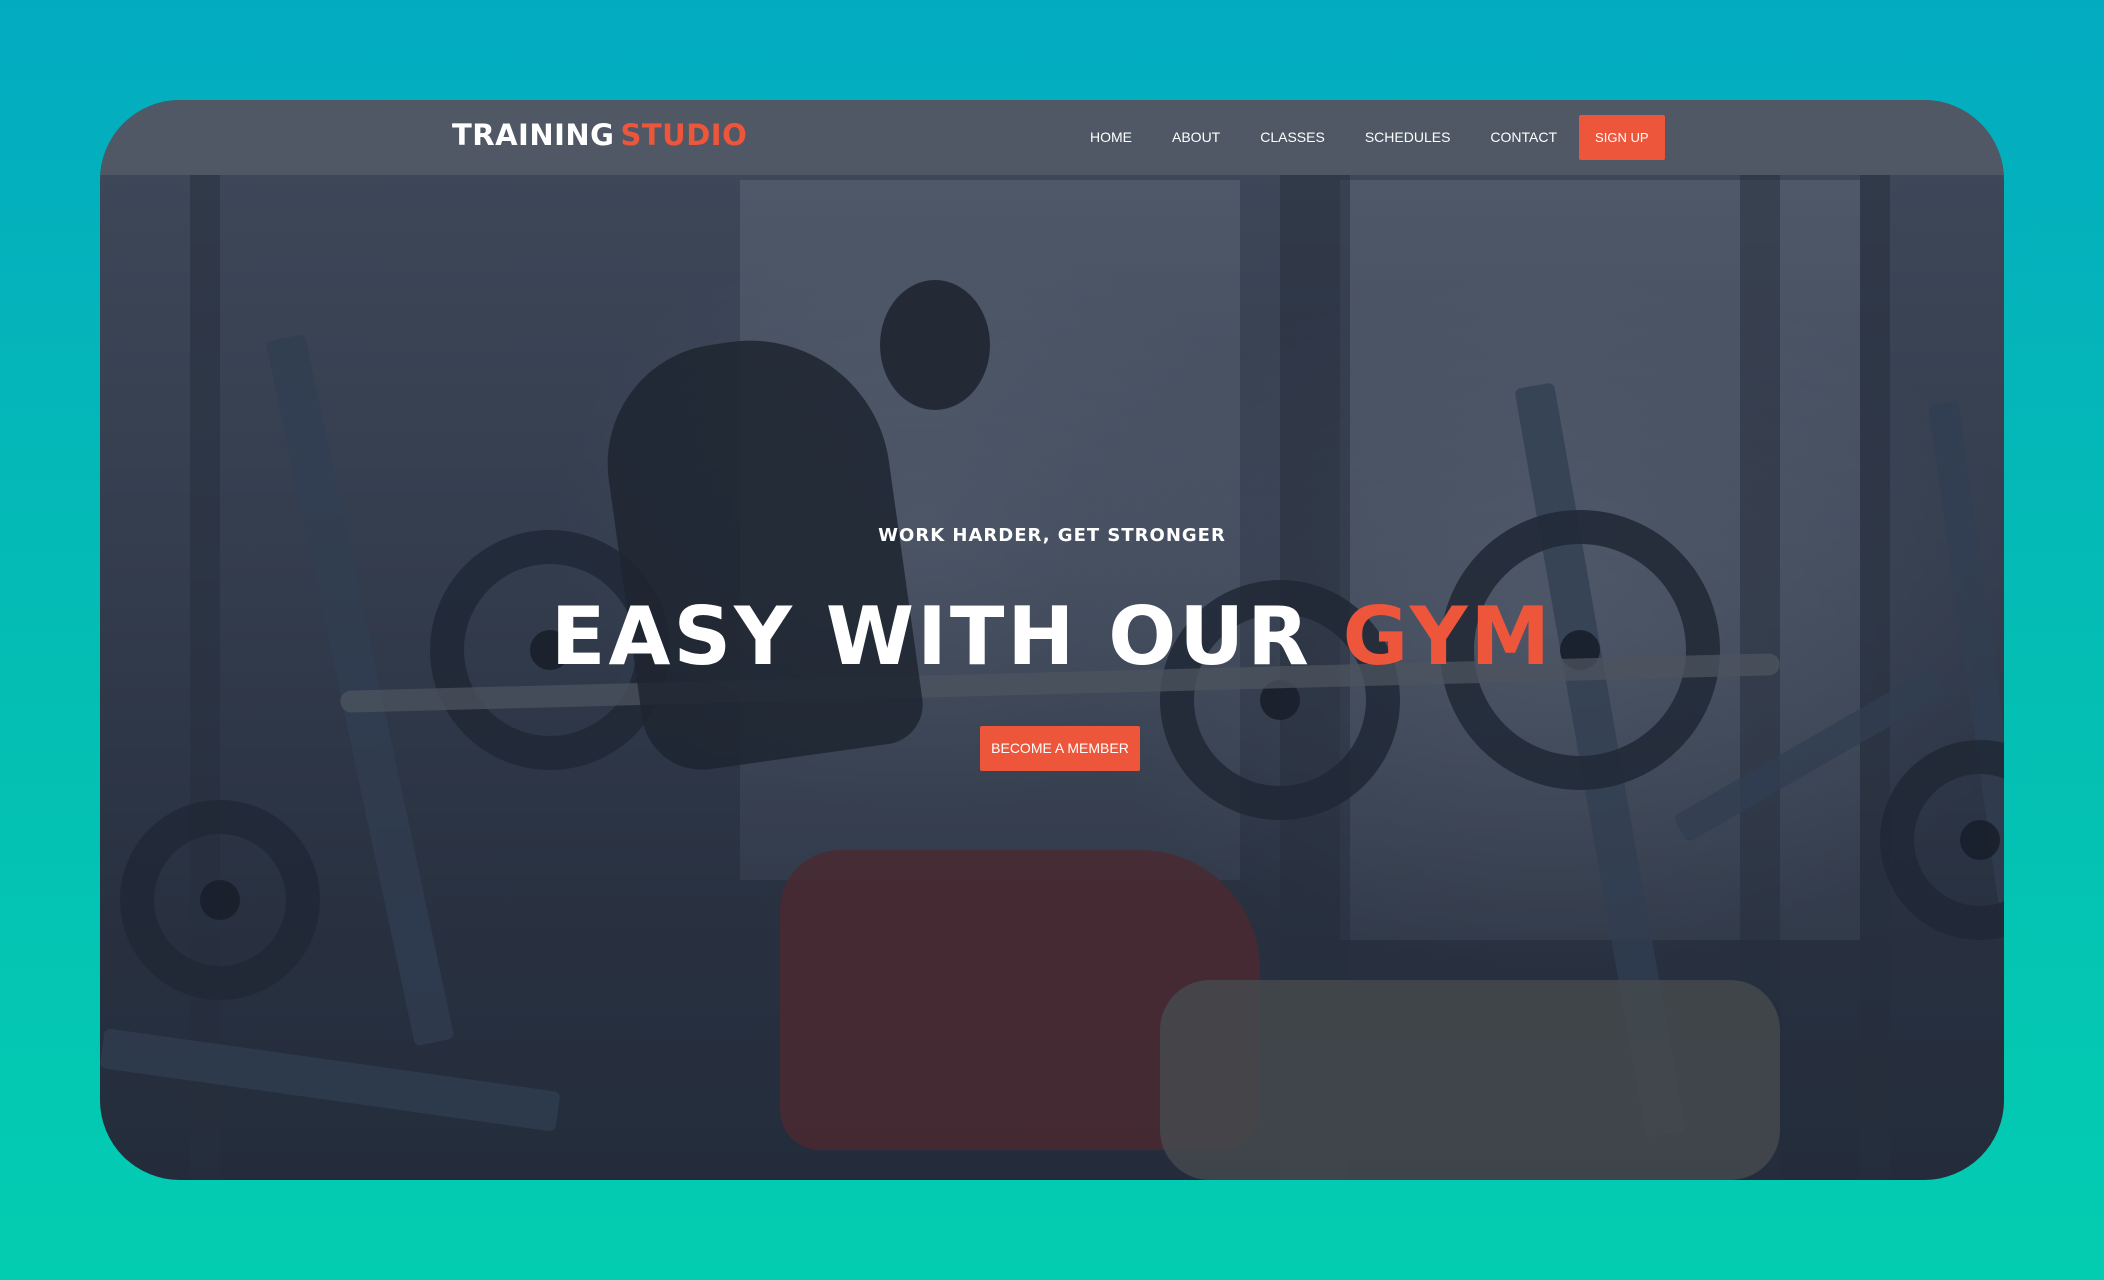 The image size is (2104, 1280). What do you see at coordinates (1408, 137) in the screenshot?
I see `nav-item-schedules: SCHEDULES` at bounding box center [1408, 137].